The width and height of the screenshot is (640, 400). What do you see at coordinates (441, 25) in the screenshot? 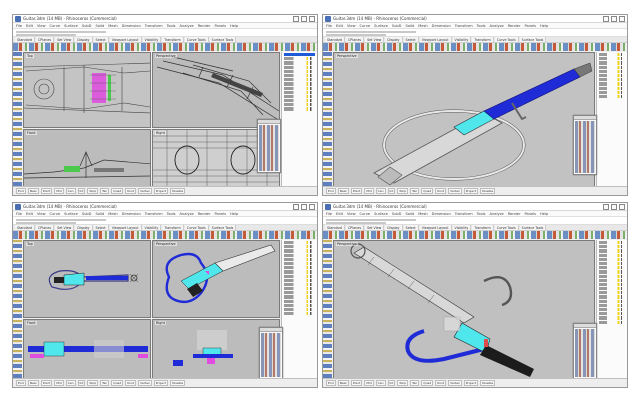
I see `menu-dimension: Dimension` at bounding box center [441, 25].